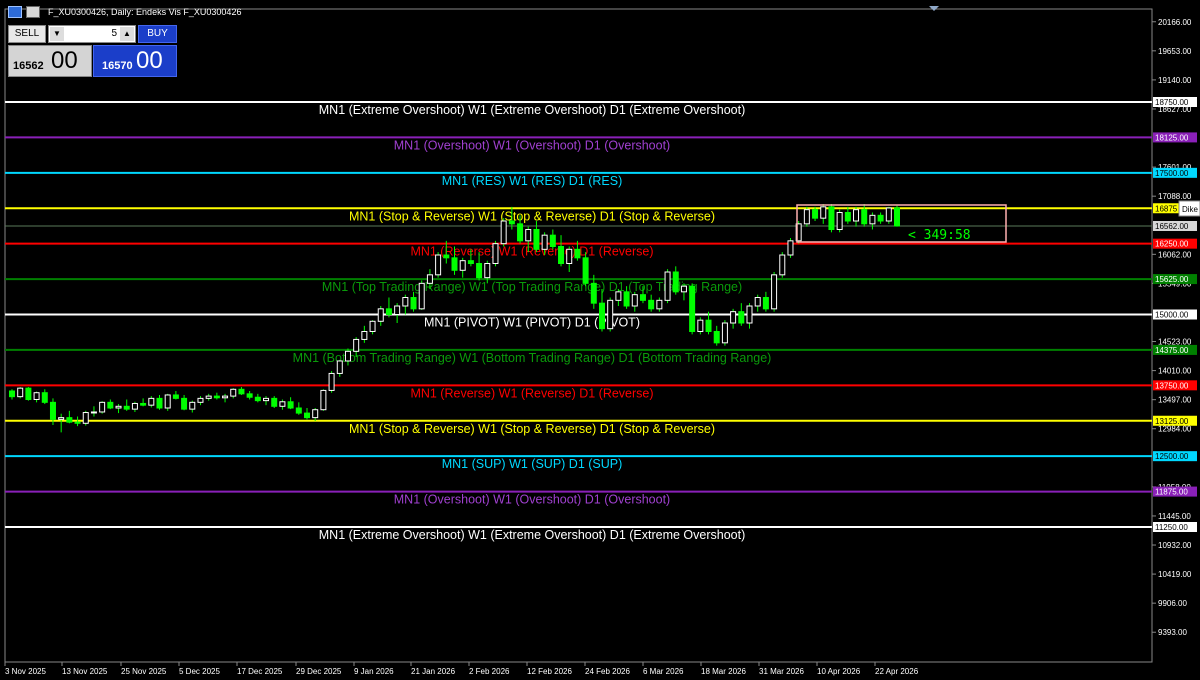  I want to click on bid-price-fraction: 00, so click(64, 60).